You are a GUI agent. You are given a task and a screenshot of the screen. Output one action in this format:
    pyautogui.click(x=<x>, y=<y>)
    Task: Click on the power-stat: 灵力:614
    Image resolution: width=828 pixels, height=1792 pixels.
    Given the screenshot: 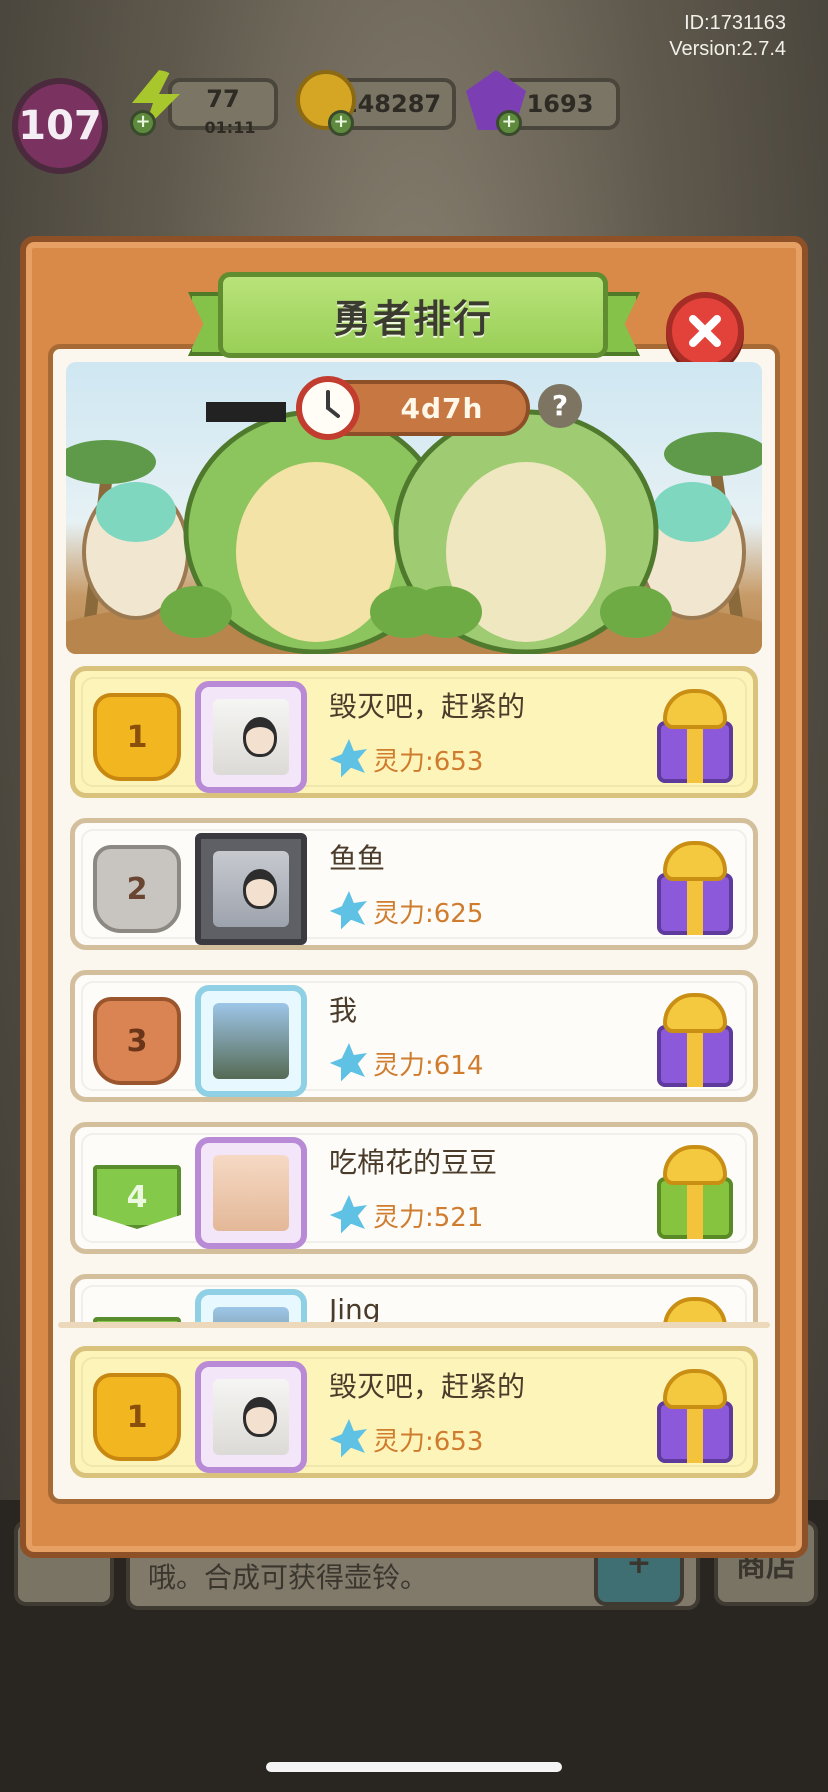 What is the action you would take?
    pyautogui.click(x=406, y=1063)
    